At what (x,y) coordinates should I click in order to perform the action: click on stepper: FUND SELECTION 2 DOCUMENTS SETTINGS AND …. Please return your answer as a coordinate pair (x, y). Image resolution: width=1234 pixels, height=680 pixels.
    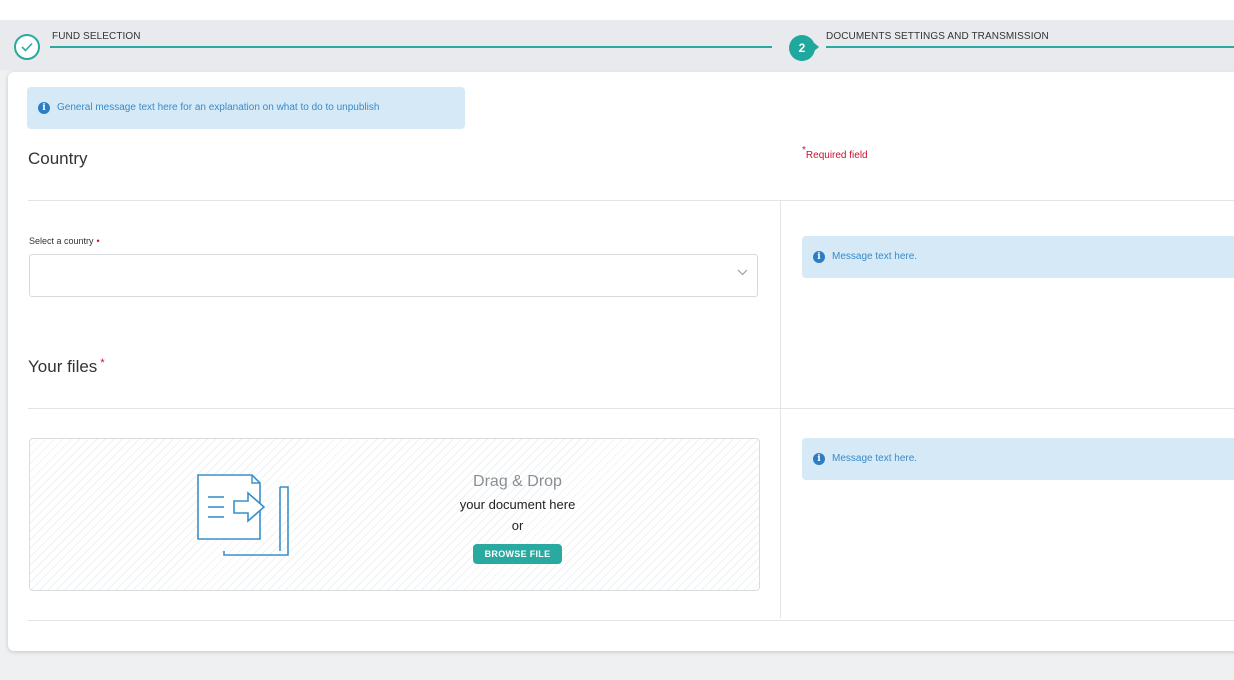
    Looking at the image, I should click on (617, 45).